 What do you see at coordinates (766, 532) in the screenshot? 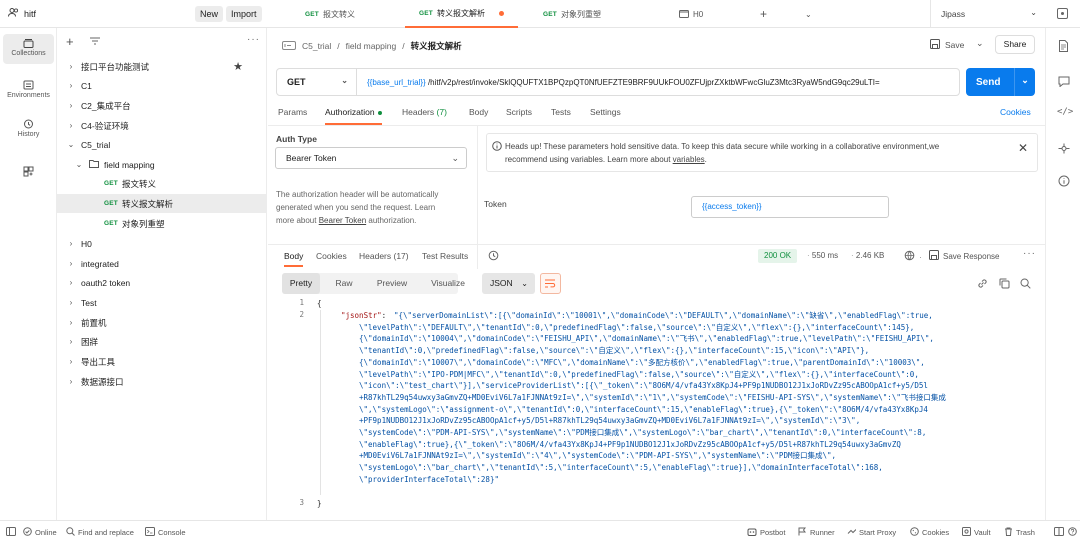
I see `postbot-button: Postbot` at bounding box center [766, 532].